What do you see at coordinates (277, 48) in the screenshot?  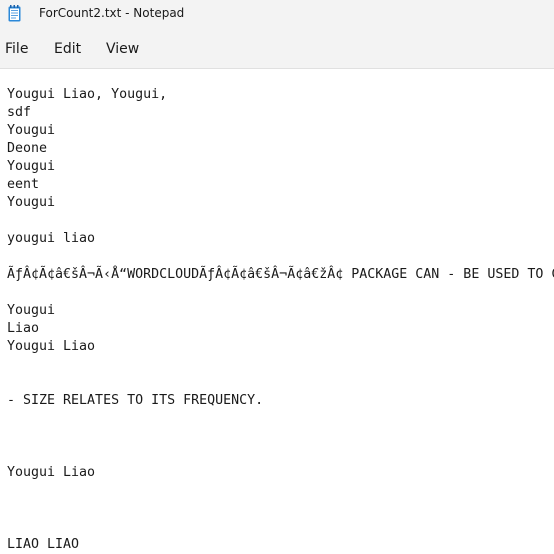 I see `menu-bar: File Edit View` at bounding box center [277, 48].